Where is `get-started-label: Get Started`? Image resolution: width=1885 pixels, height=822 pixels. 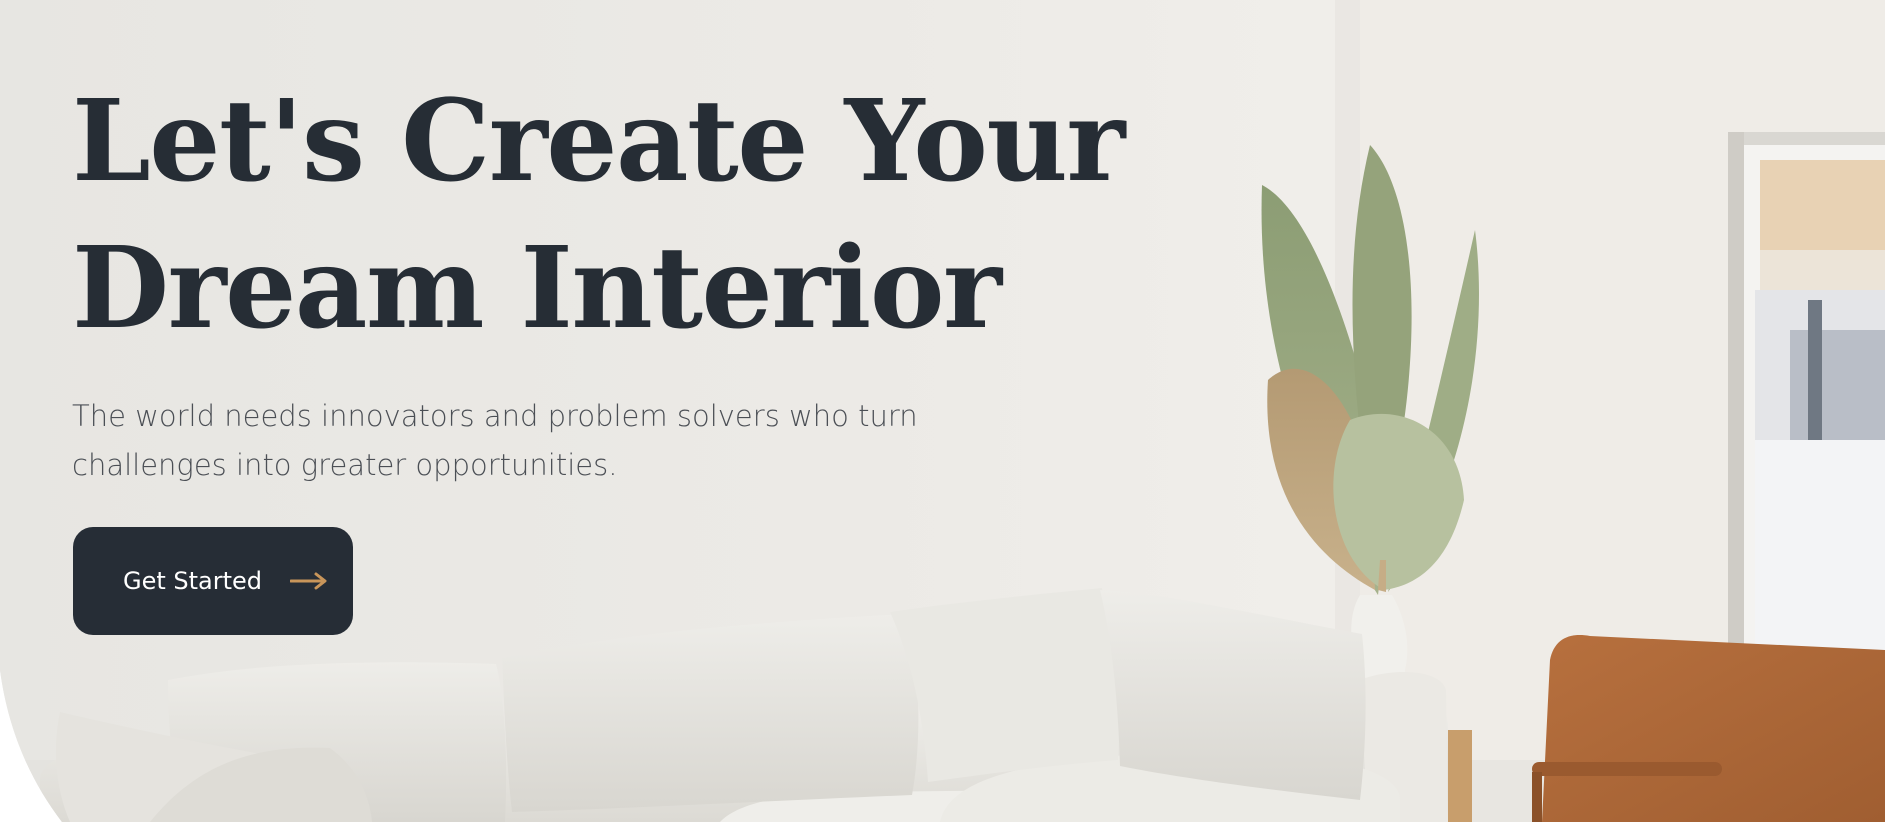 get-started-label: Get Started is located at coordinates (193, 581).